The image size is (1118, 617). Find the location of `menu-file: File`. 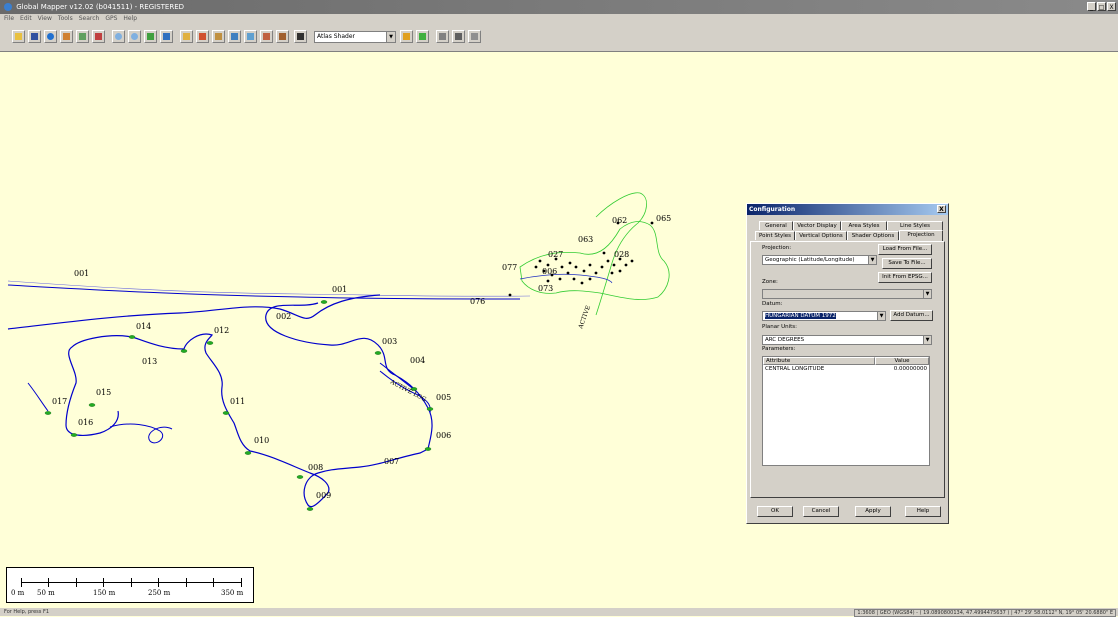

menu-file: File is located at coordinates (9, 19).